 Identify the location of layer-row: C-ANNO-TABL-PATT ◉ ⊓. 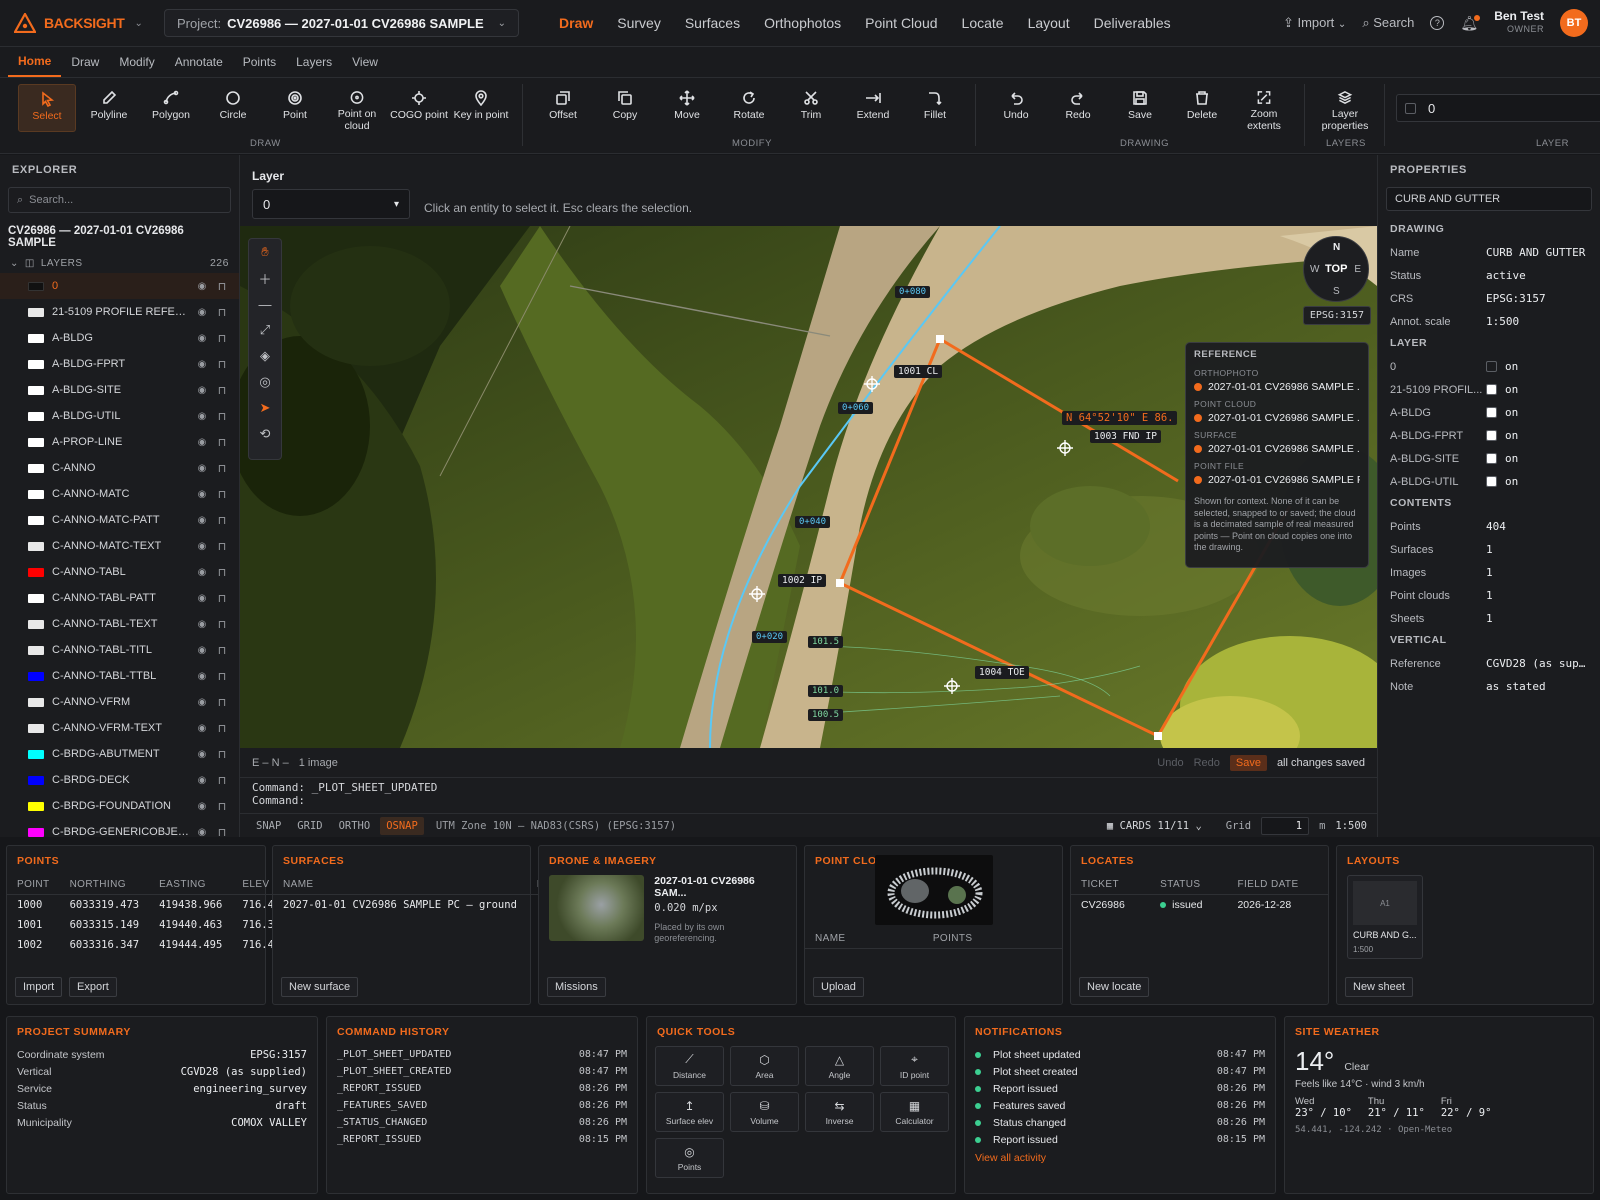
(119, 598).